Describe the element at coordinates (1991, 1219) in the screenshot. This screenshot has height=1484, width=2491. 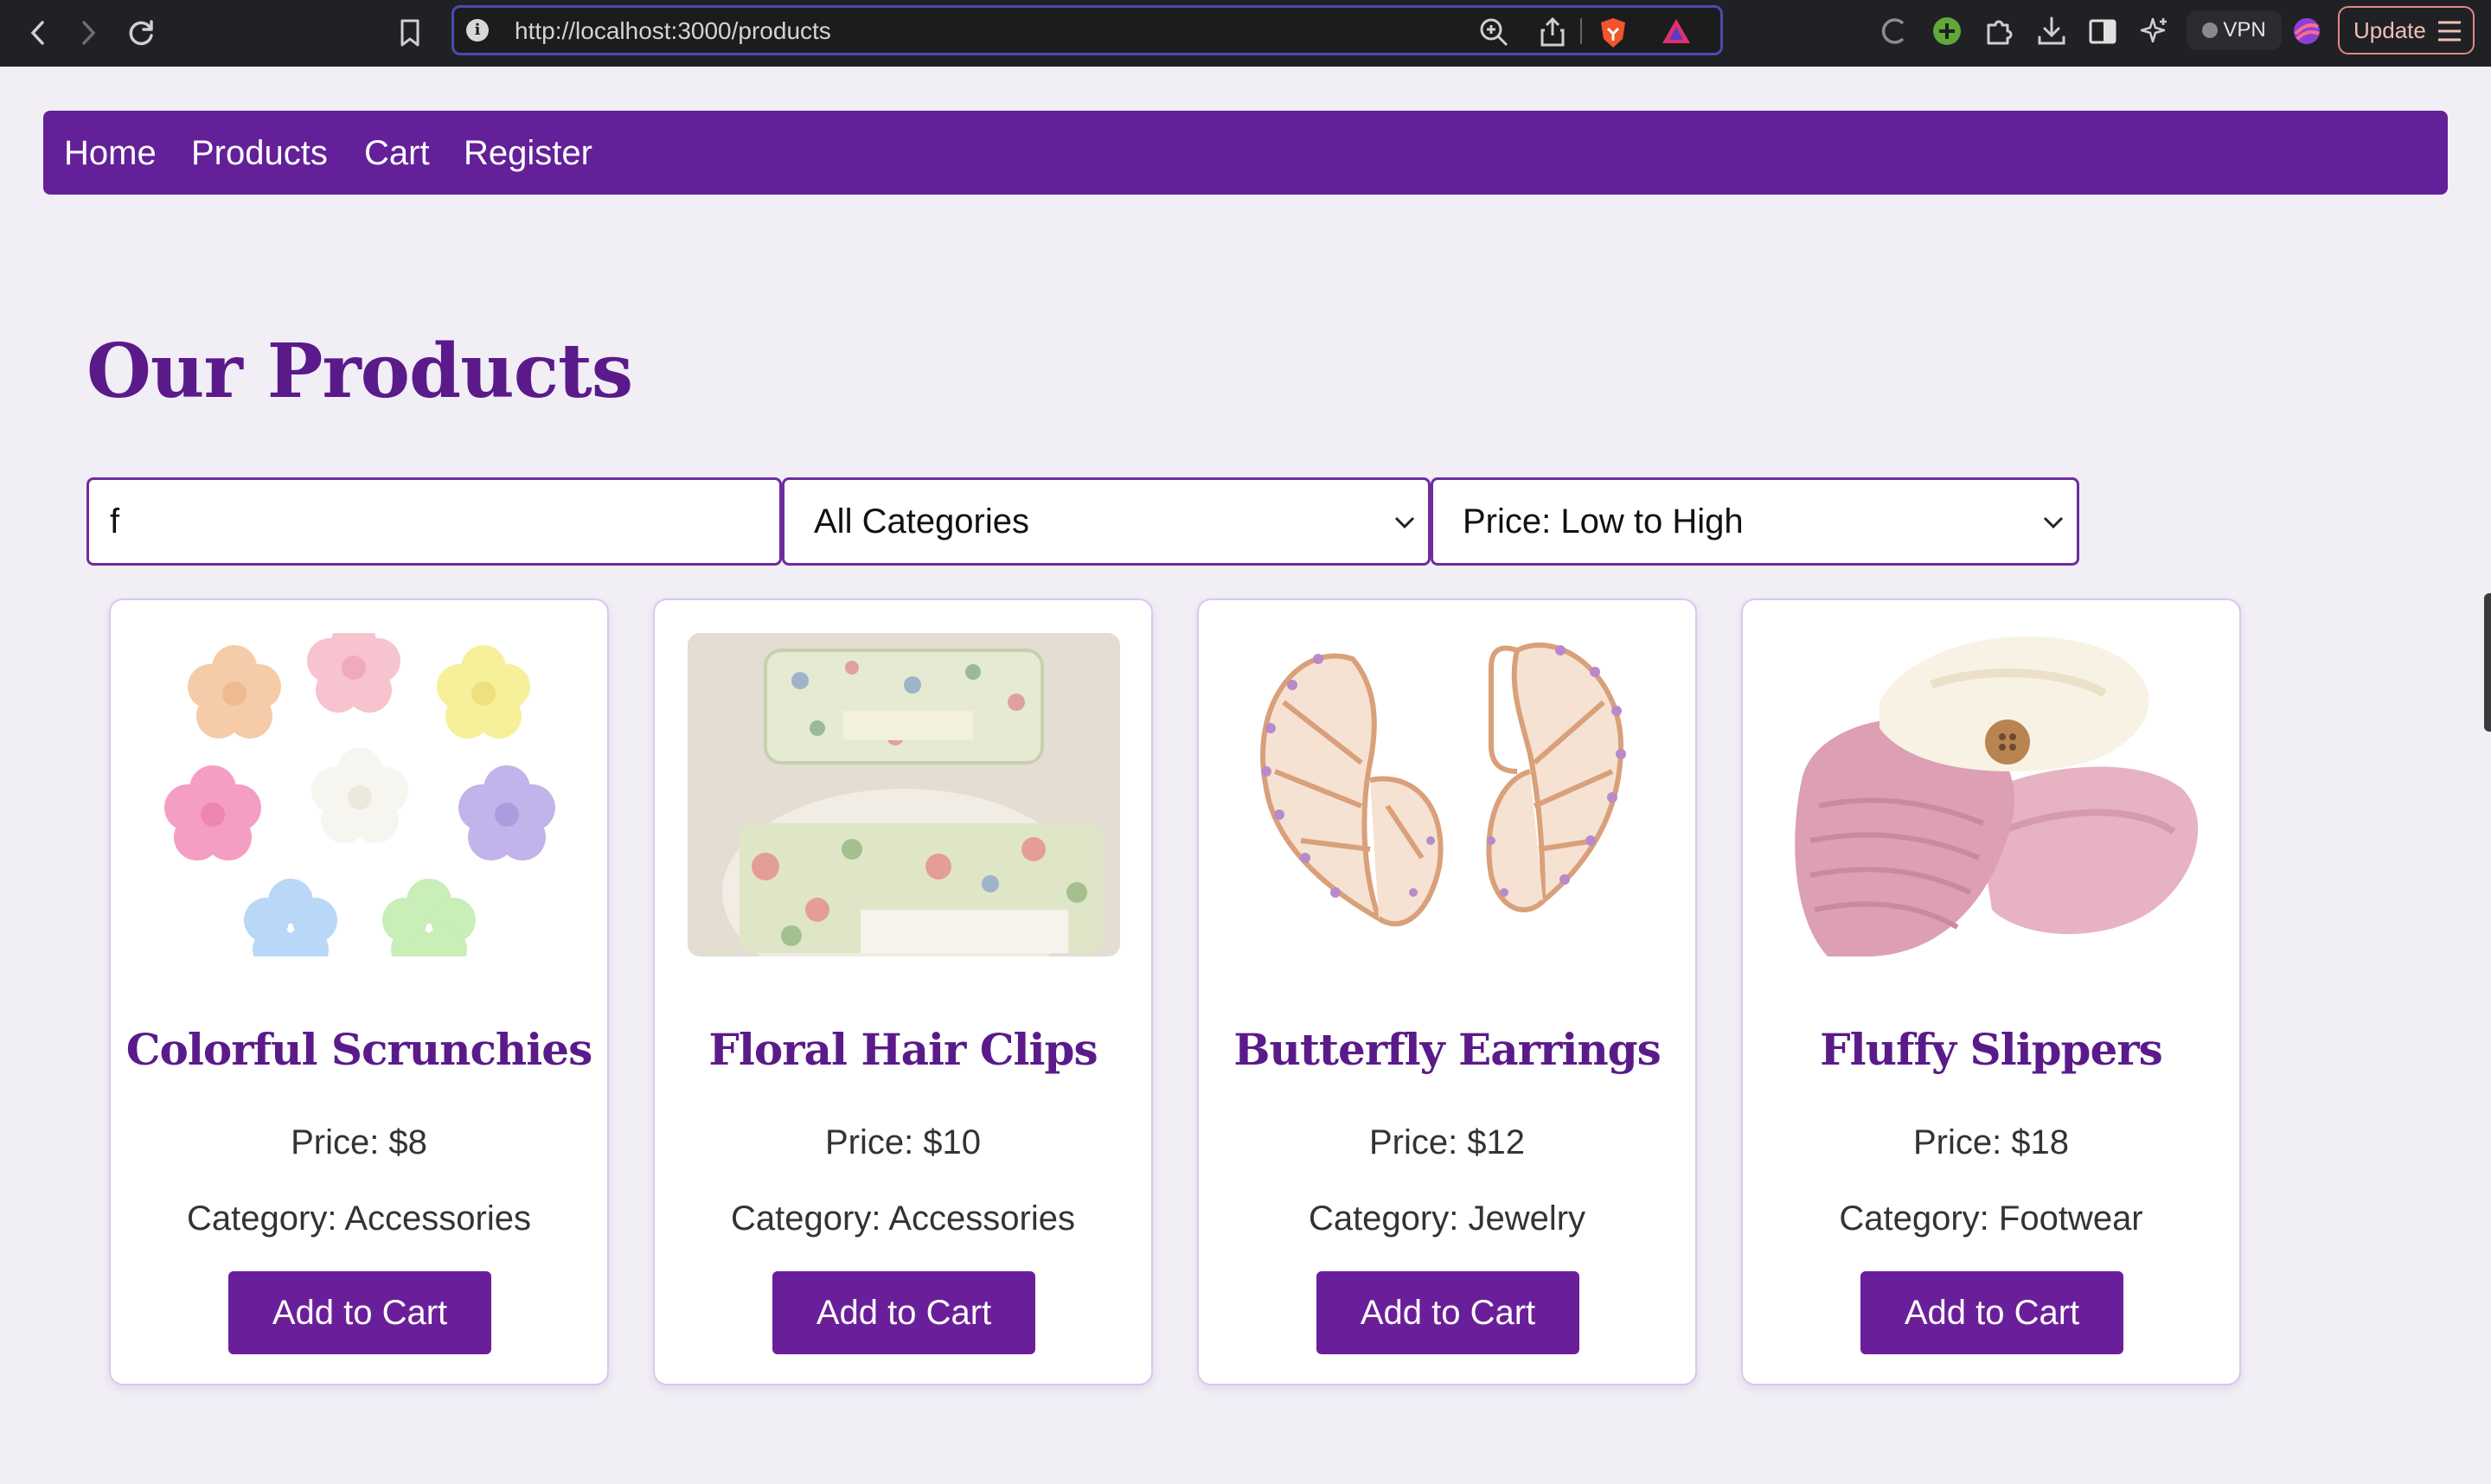
I see `product-category: Category: Footwear` at that location.